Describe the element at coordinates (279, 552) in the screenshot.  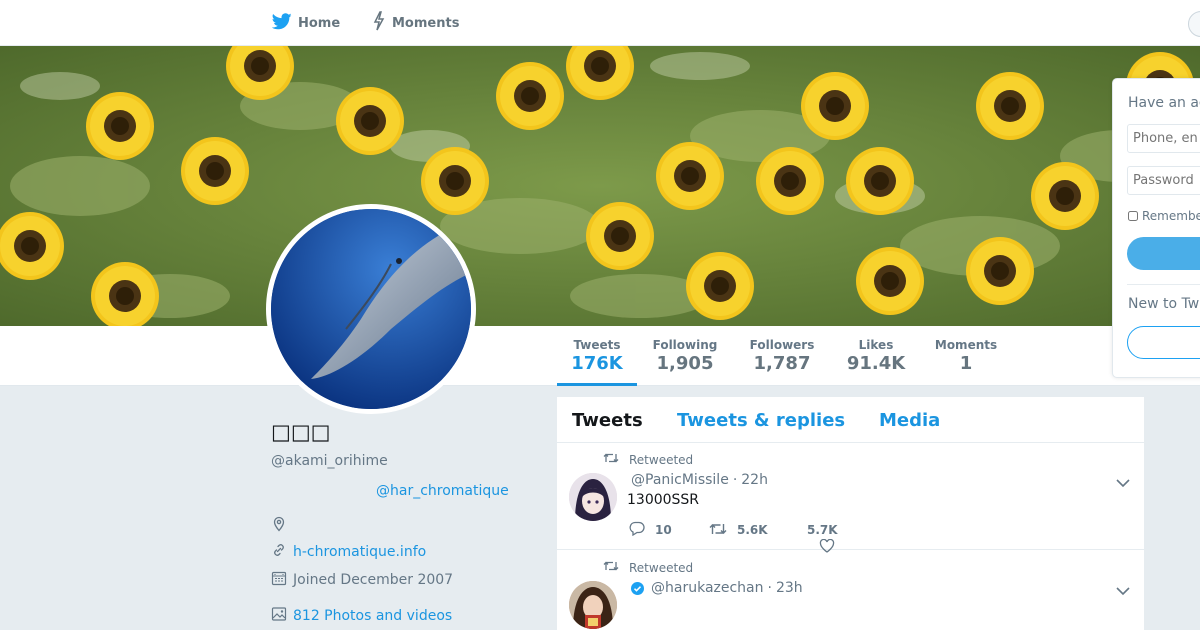
I see `link-icon` at that location.